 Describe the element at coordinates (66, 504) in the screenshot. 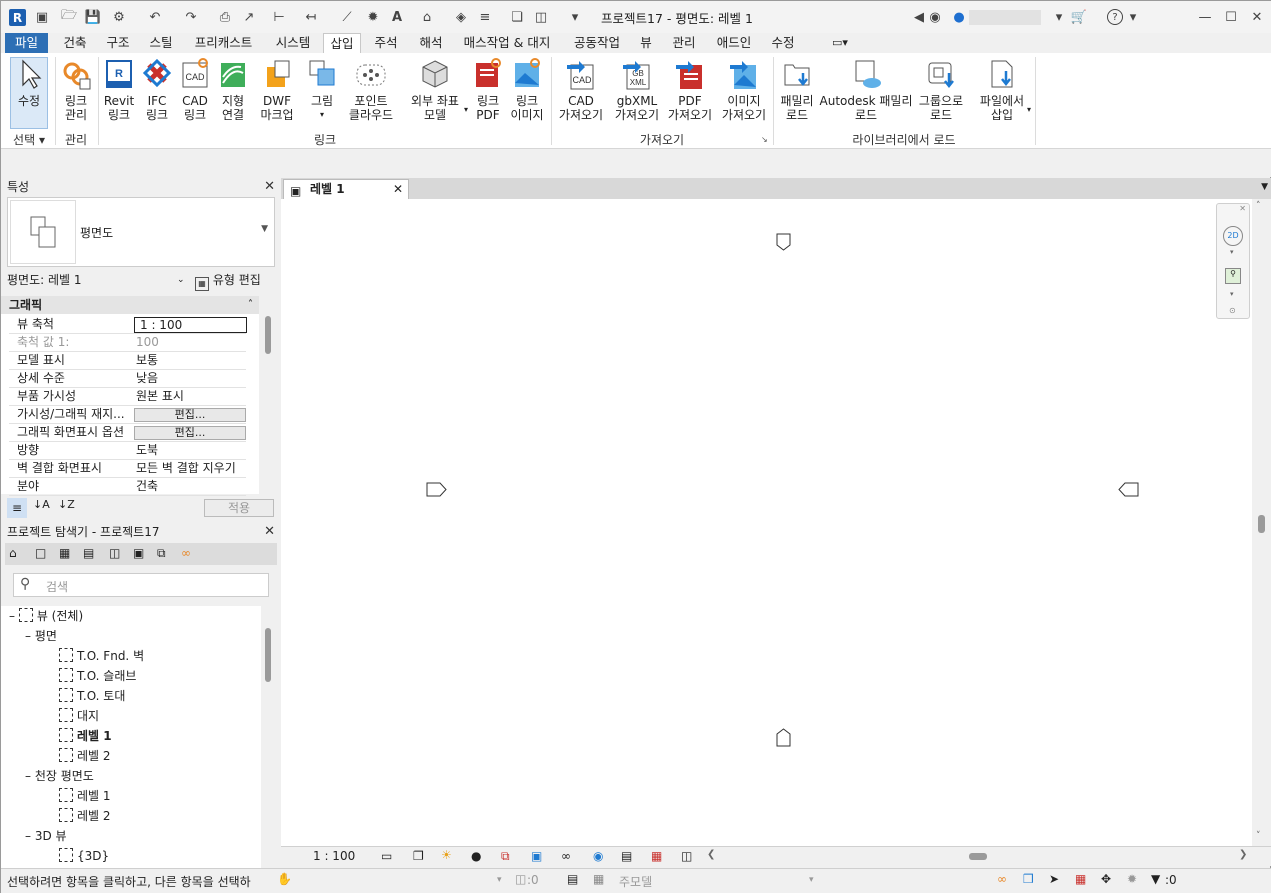

I see `sort-descending-icon: ↓Z` at that location.